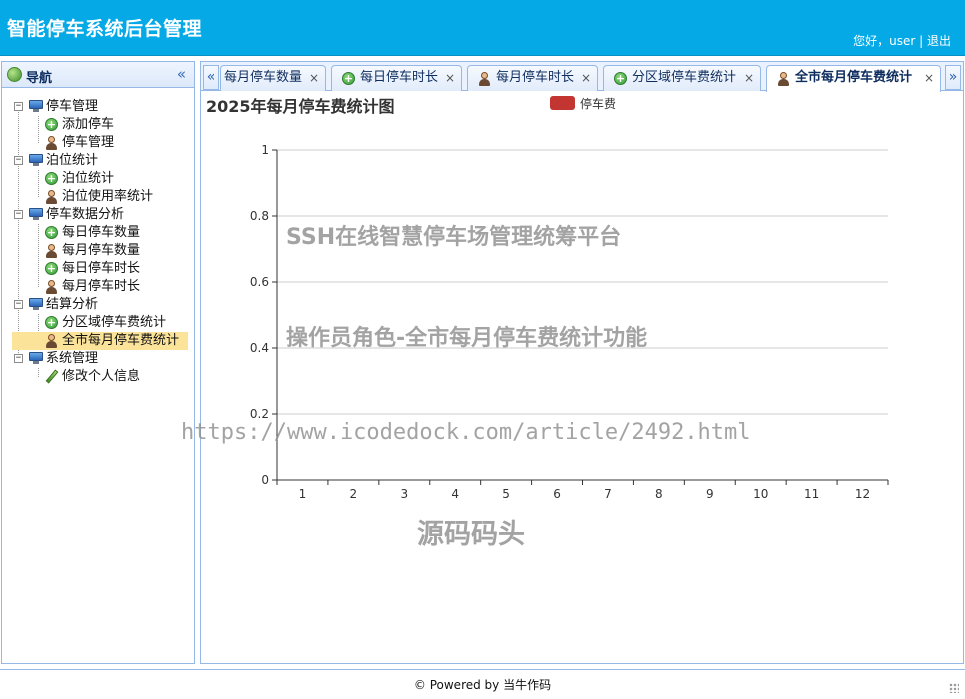 This screenshot has height=699, width=965. I want to click on pencil-icon, so click(52, 376).